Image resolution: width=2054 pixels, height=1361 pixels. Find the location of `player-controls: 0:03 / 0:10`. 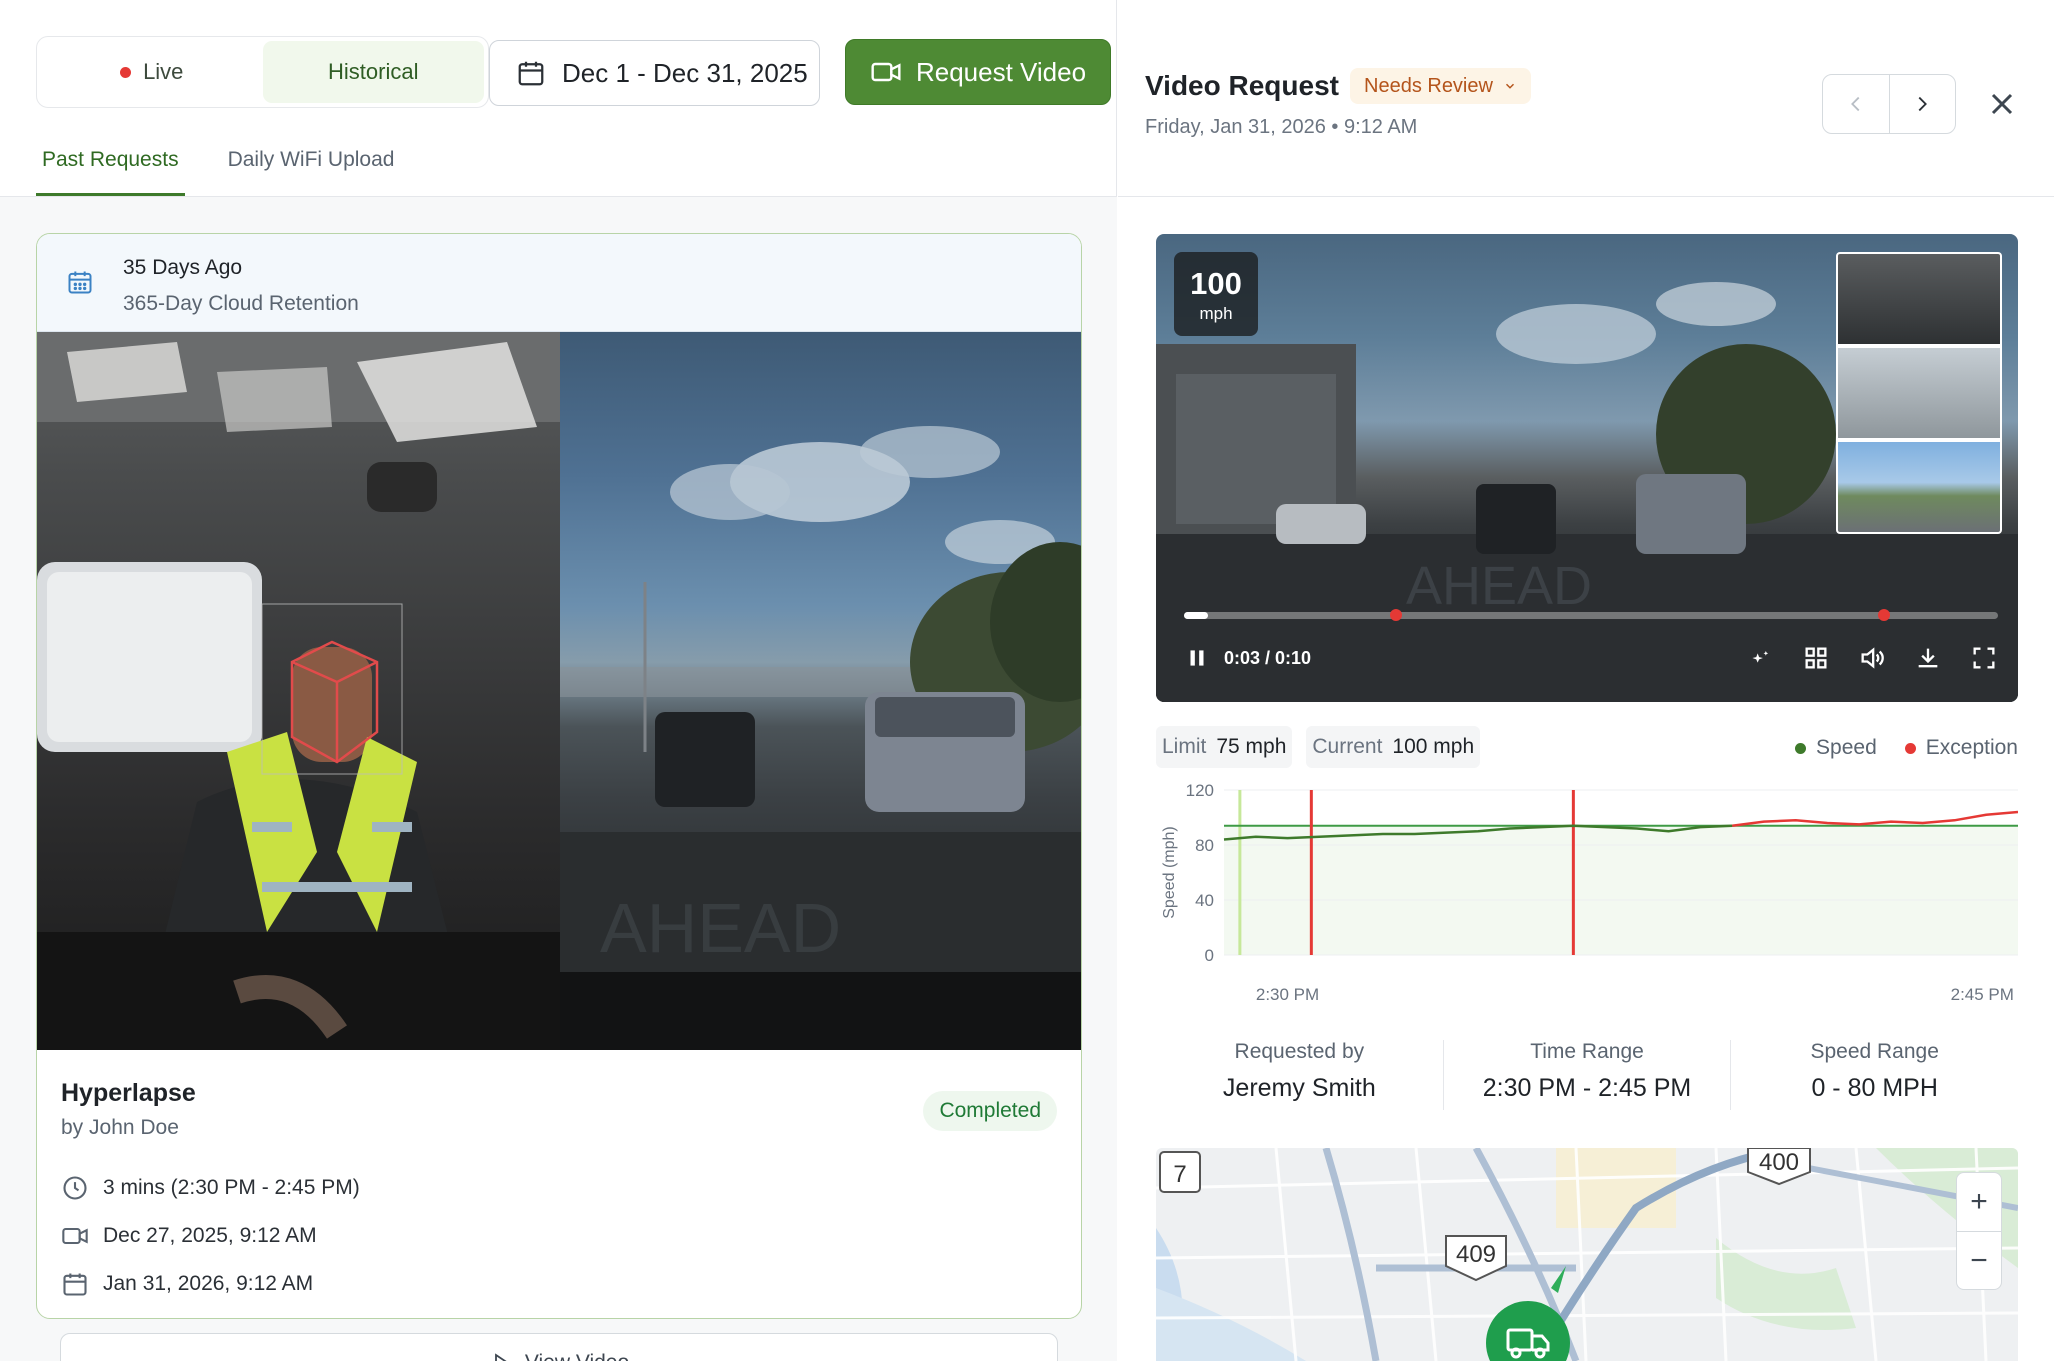

player-controls: 0:03 / 0:10 is located at coordinates (1591, 658).